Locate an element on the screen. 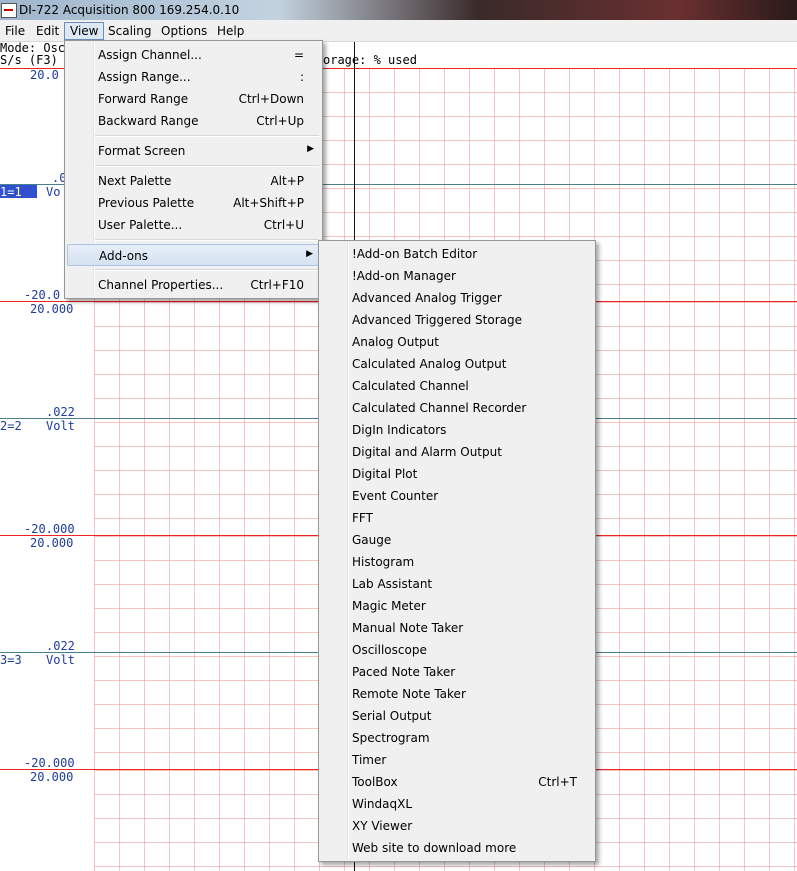 The image size is (797, 871). addon-item: Oscilloscope is located at coordinates (457, 650).